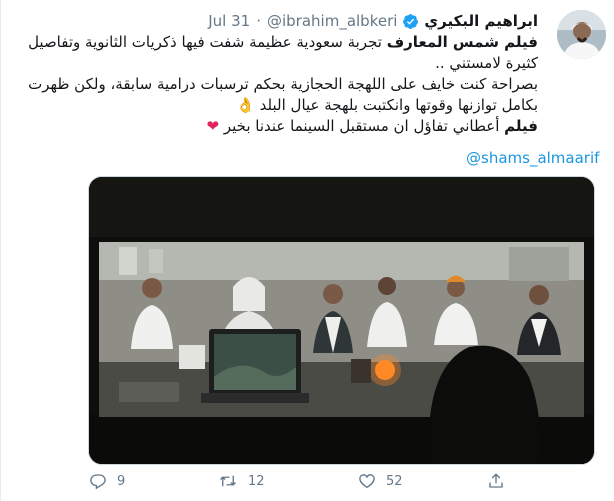 Image resolution: width=614 pixels, height=501 pixels. What do you see at coordinates (462, 42) in the screenshot?
I see `film-name-bold: فيلم شمس المعارف` at bounding box center [462, 42].